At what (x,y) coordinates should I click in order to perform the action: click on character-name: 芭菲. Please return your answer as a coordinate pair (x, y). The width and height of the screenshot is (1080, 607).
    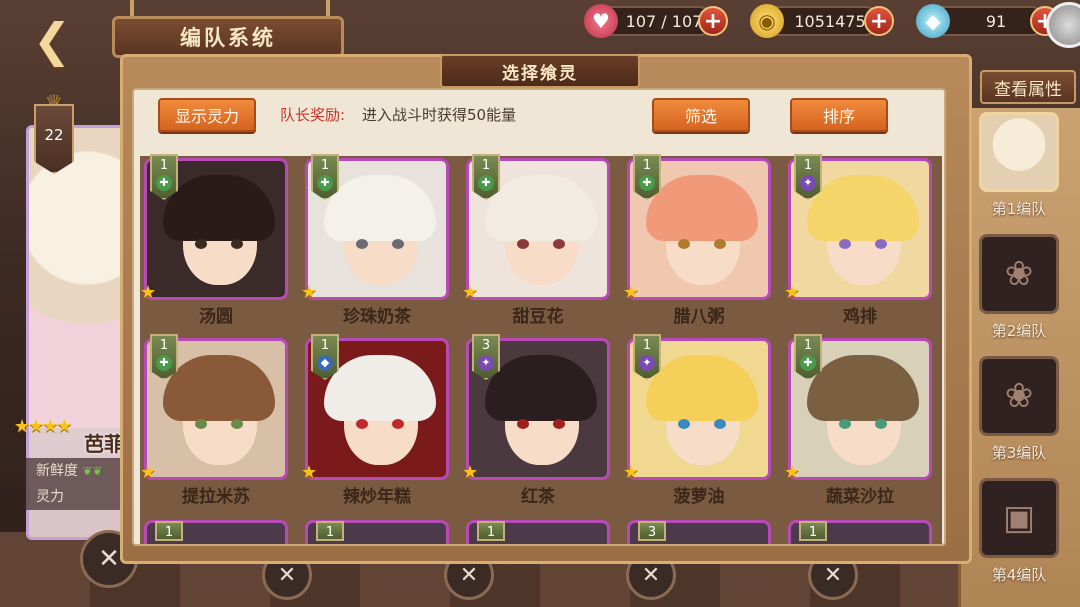
    Looking at the image, I should click on (104, 444).